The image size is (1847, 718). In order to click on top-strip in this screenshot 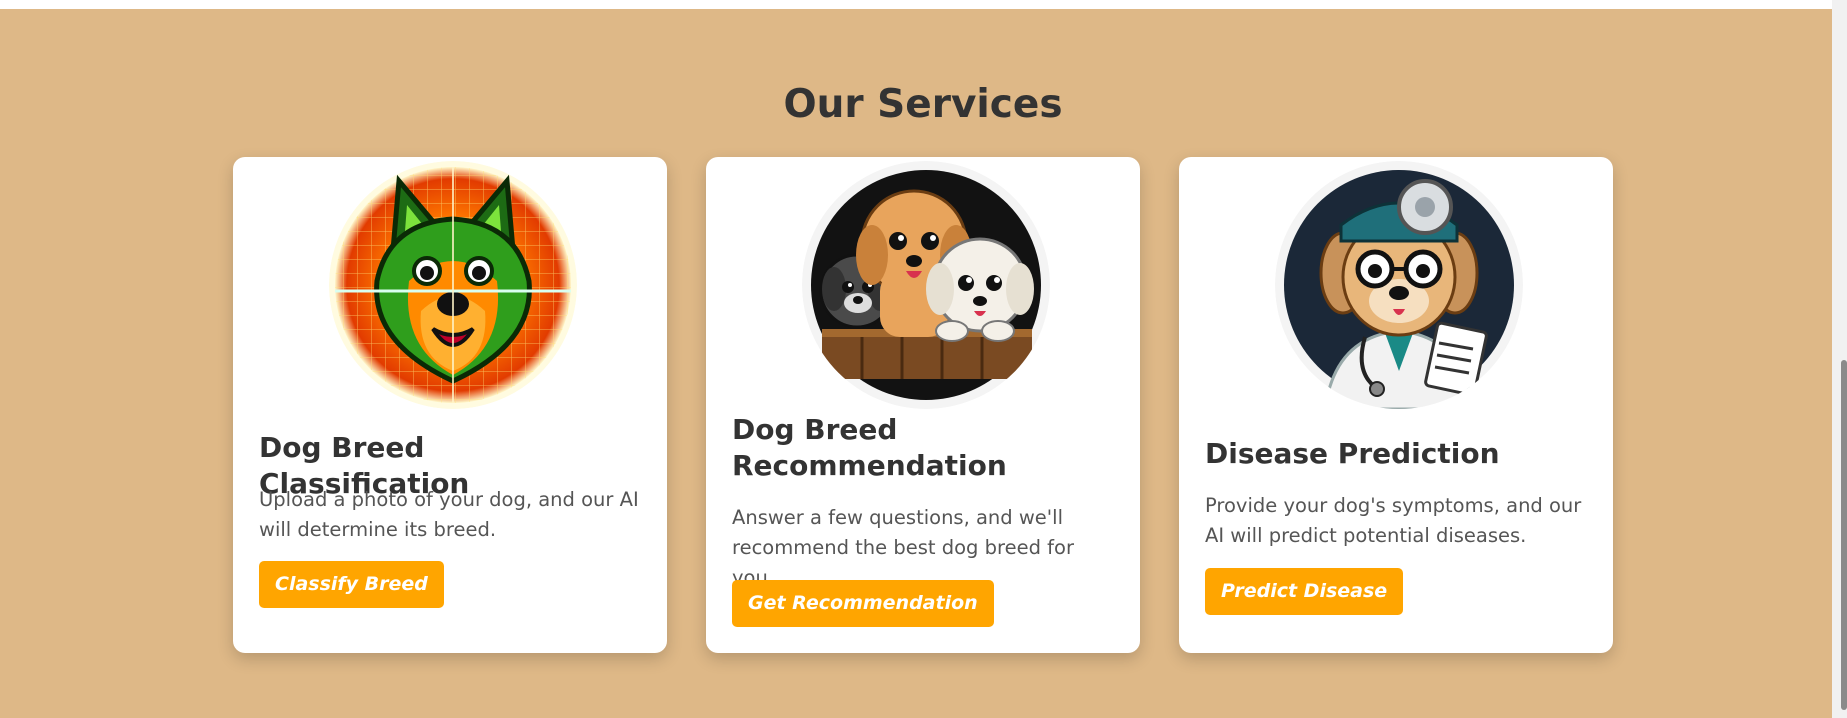, I will do `click(923, 4)`.